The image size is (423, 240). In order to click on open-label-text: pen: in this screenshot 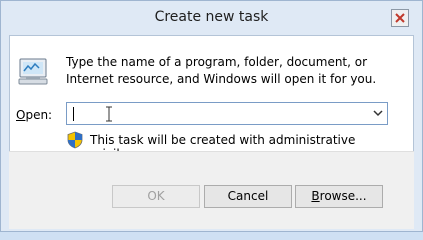, I will do `click(39, 115)`.